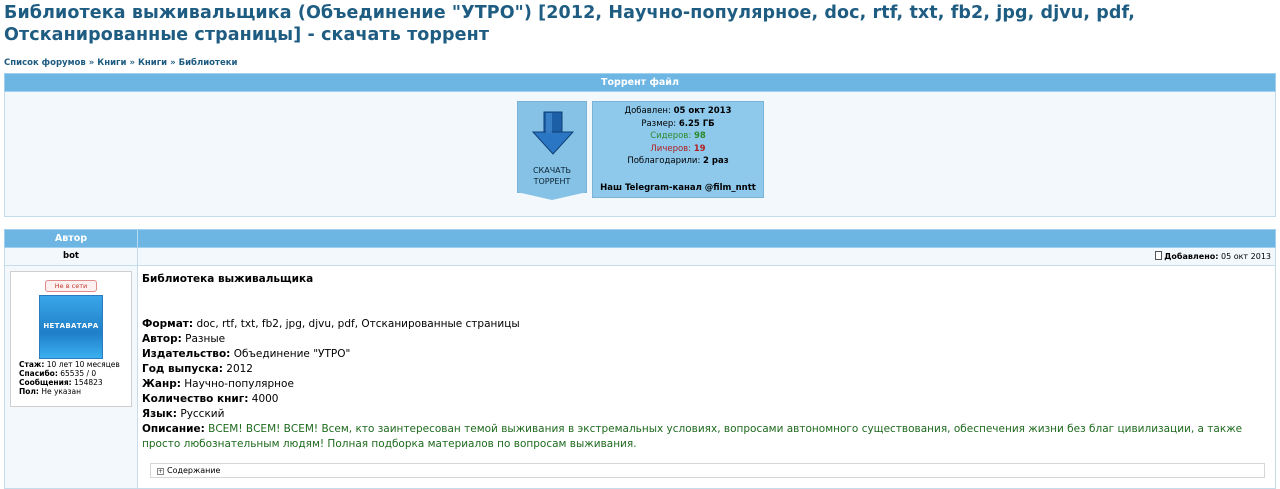  I want to click on field-author: Автор: Разные, so click(184, 339).